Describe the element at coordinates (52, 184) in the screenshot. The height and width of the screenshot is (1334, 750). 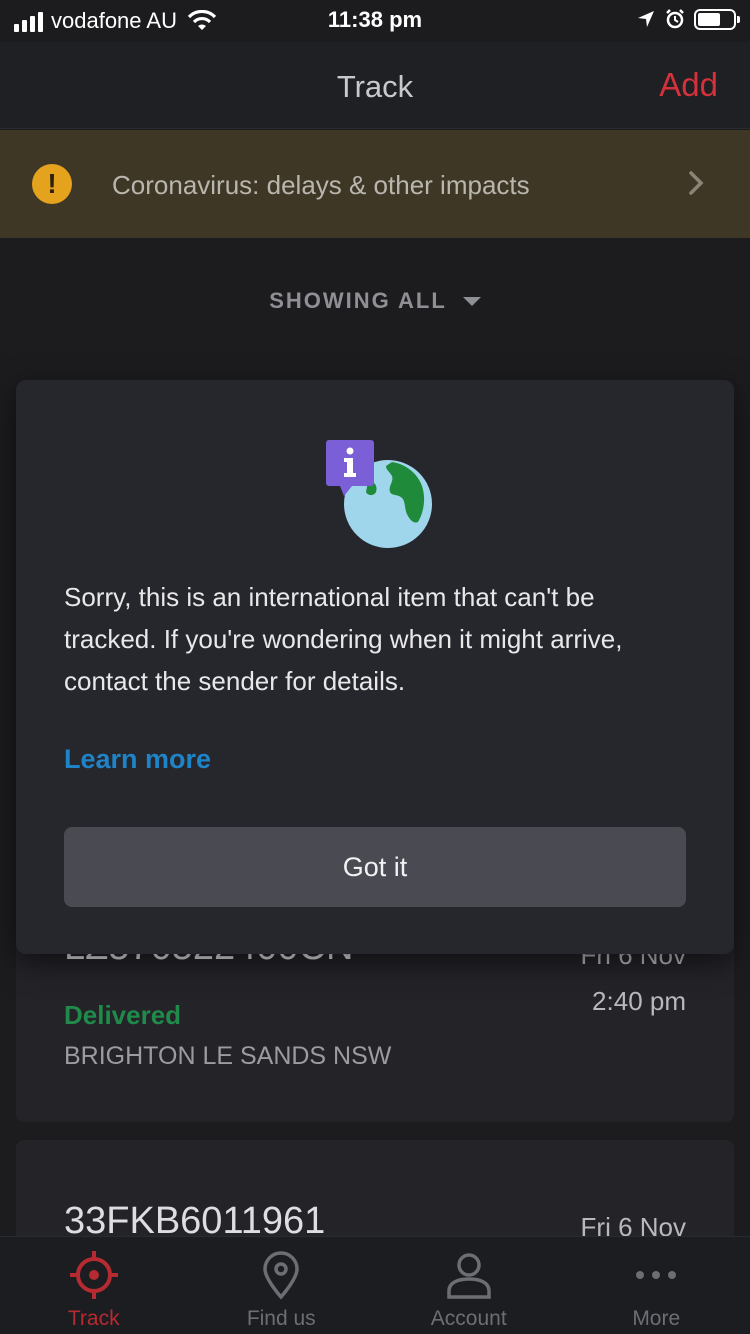
I see `warning-icon: !` at that location.